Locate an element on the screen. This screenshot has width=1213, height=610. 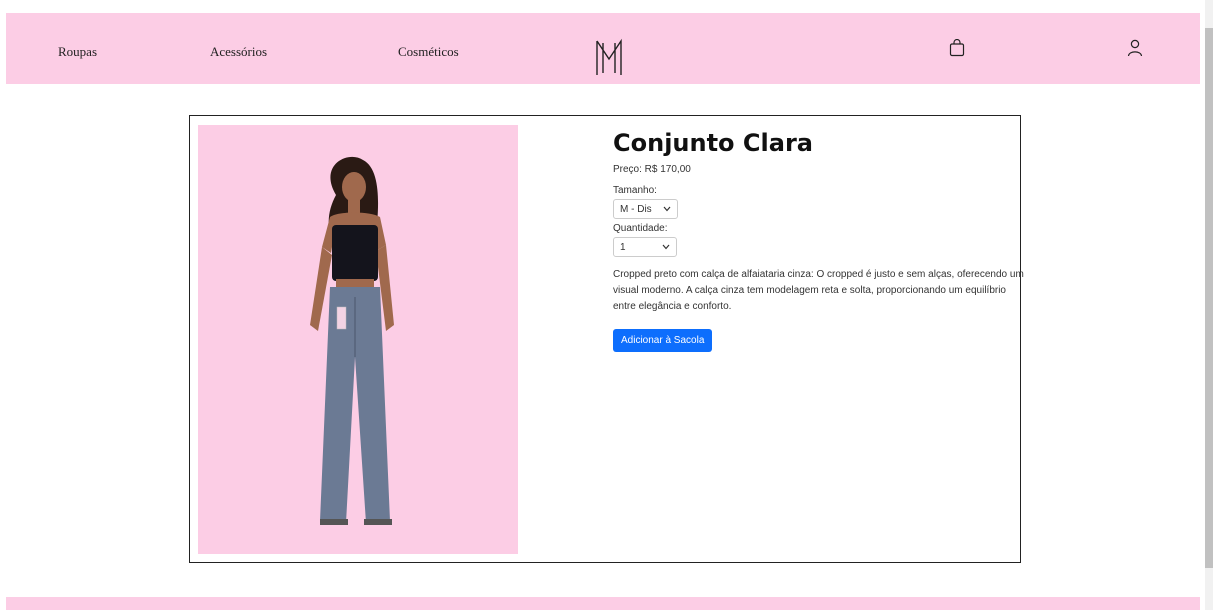
quantity-label: Quantidade: is located at coordinates (640, 228).